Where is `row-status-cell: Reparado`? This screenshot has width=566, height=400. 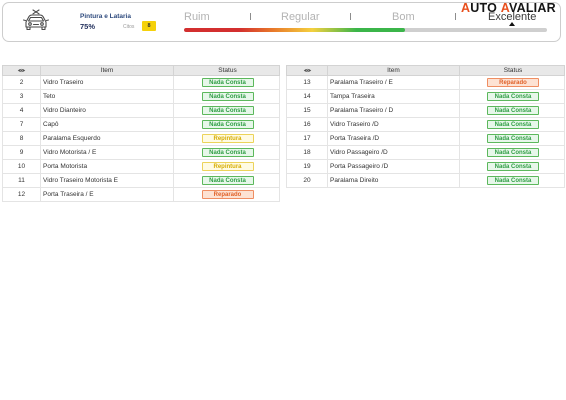 row-status-cell: Reparado is located at coordinates (227, 194).